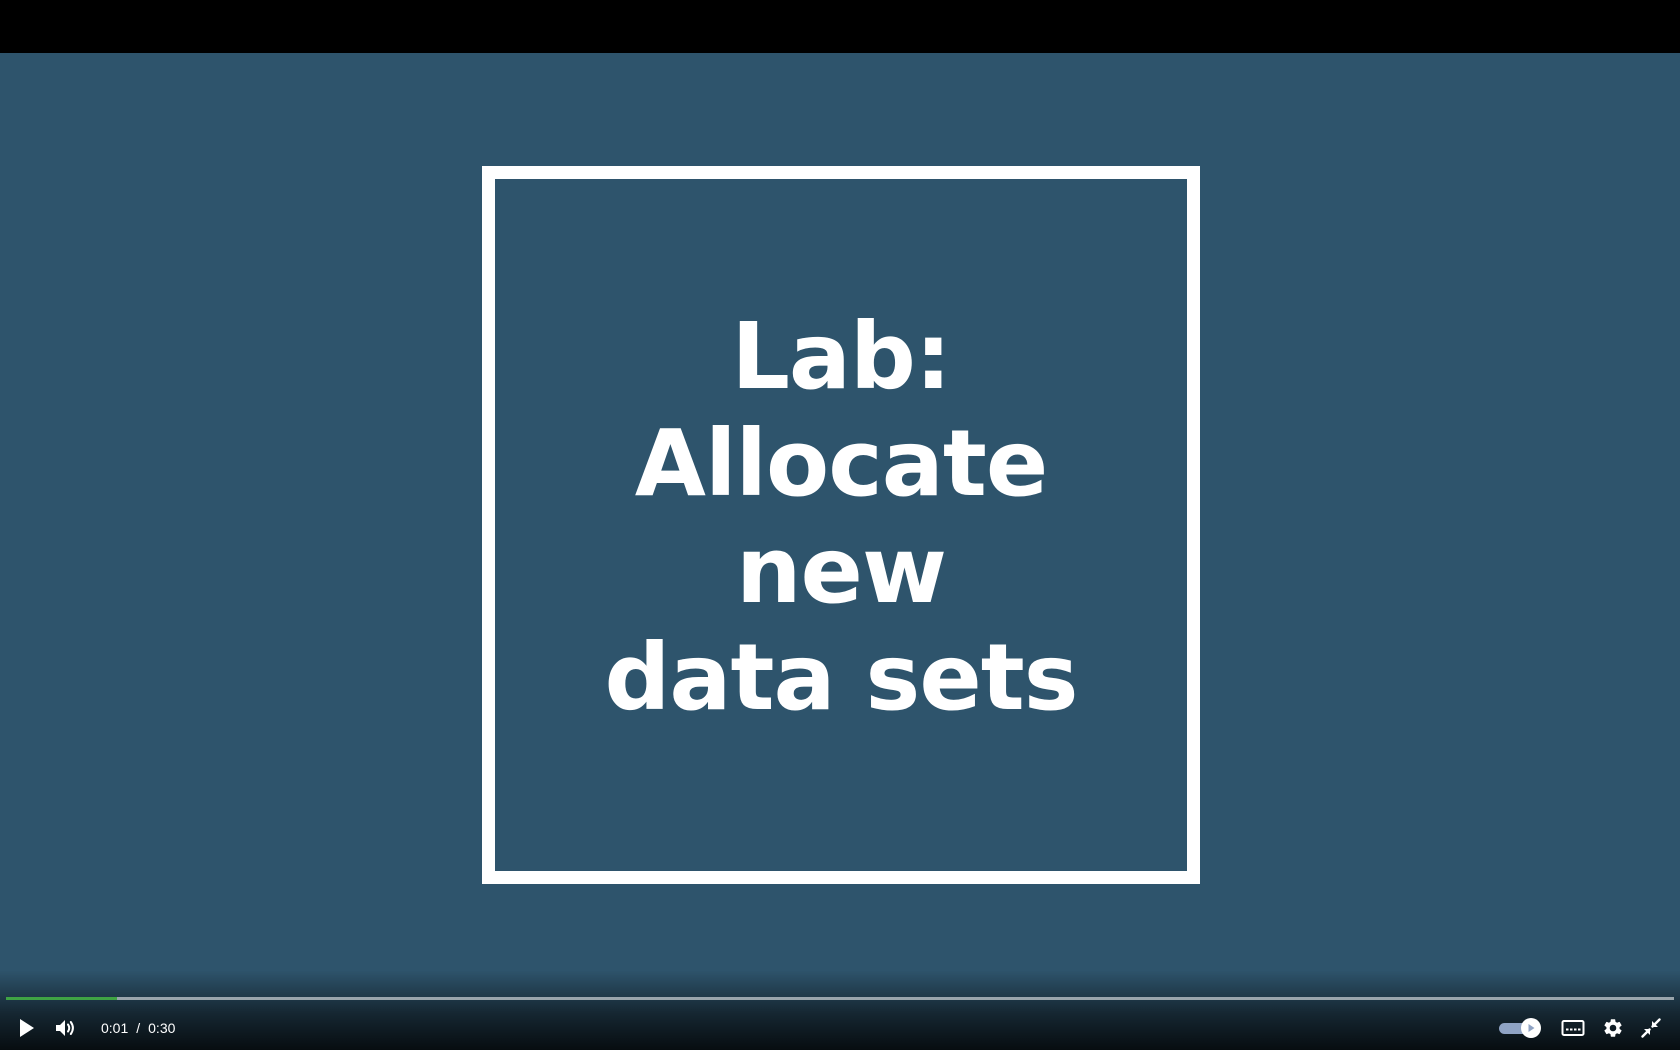 The image size is (1680, 1050). I want to click on time-display: 0:01 / 0:30, so click(138, 1028).